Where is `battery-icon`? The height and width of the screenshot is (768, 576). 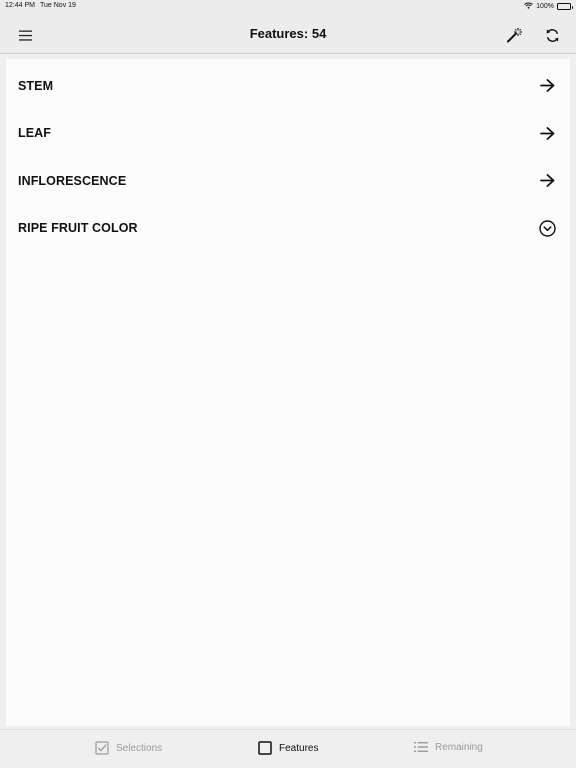 battery-icon is located at coordinates (565, 6).